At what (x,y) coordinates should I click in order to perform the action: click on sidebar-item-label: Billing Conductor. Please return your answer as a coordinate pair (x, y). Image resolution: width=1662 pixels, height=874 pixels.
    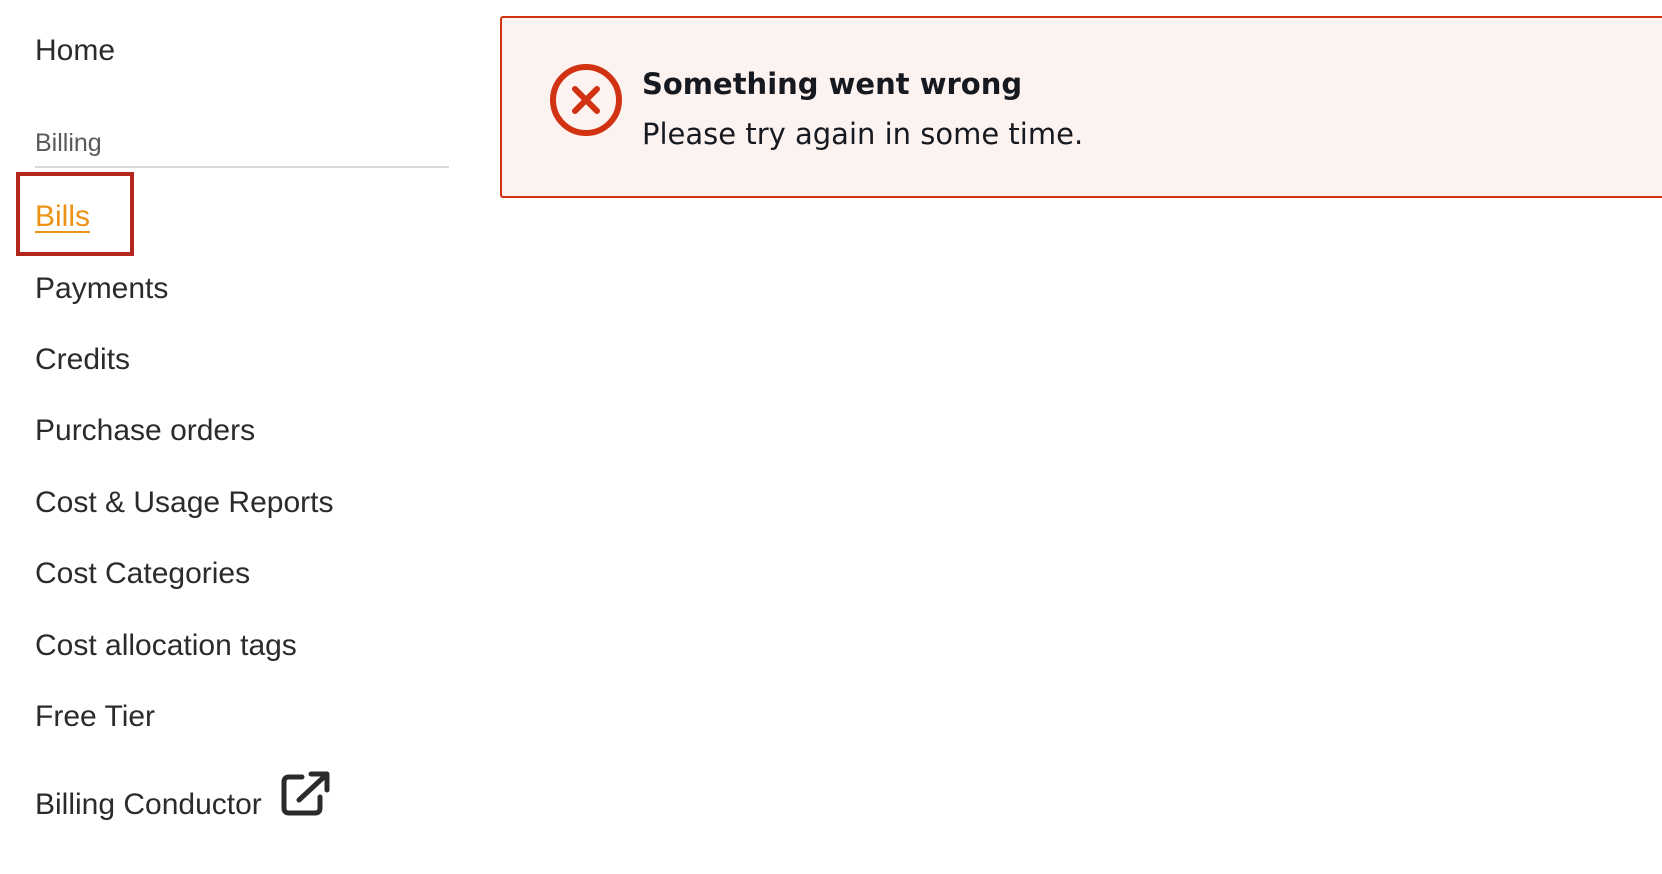
    Looking at the image, I should click on (148, 804).